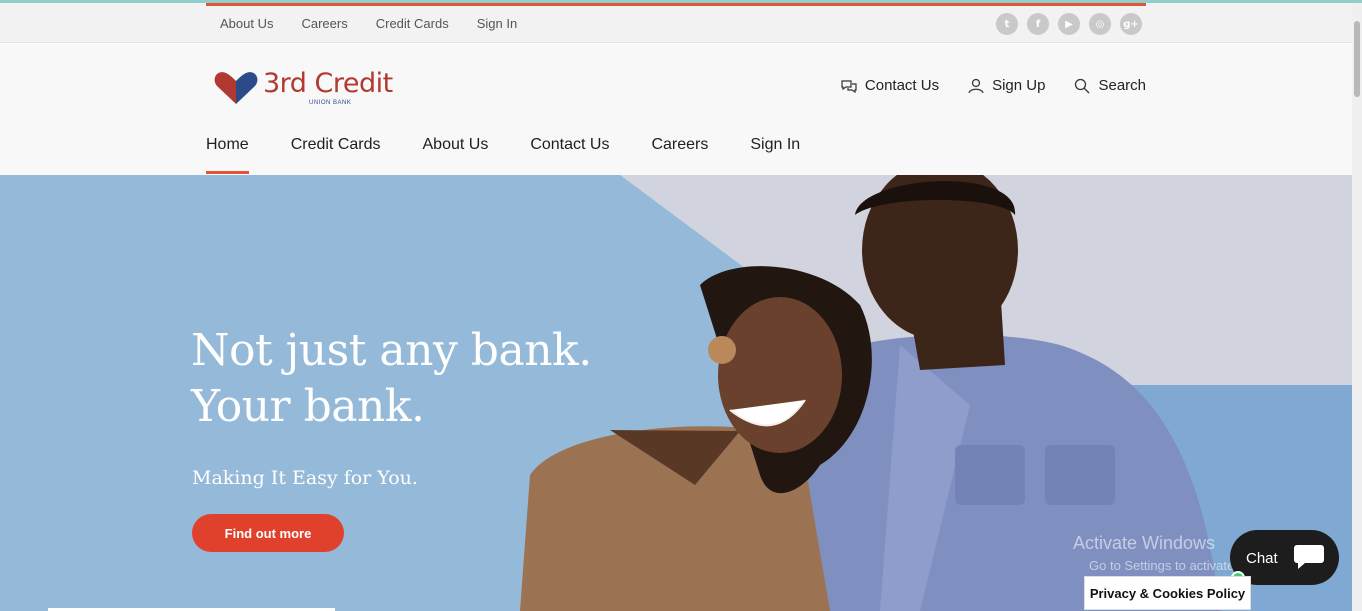 This screenshot has width=1362, height=611. What do you see at coordinates (1309, 557) in the screenshot?
I see `chat-bubble-icon` at bounding box center [1309, 557].